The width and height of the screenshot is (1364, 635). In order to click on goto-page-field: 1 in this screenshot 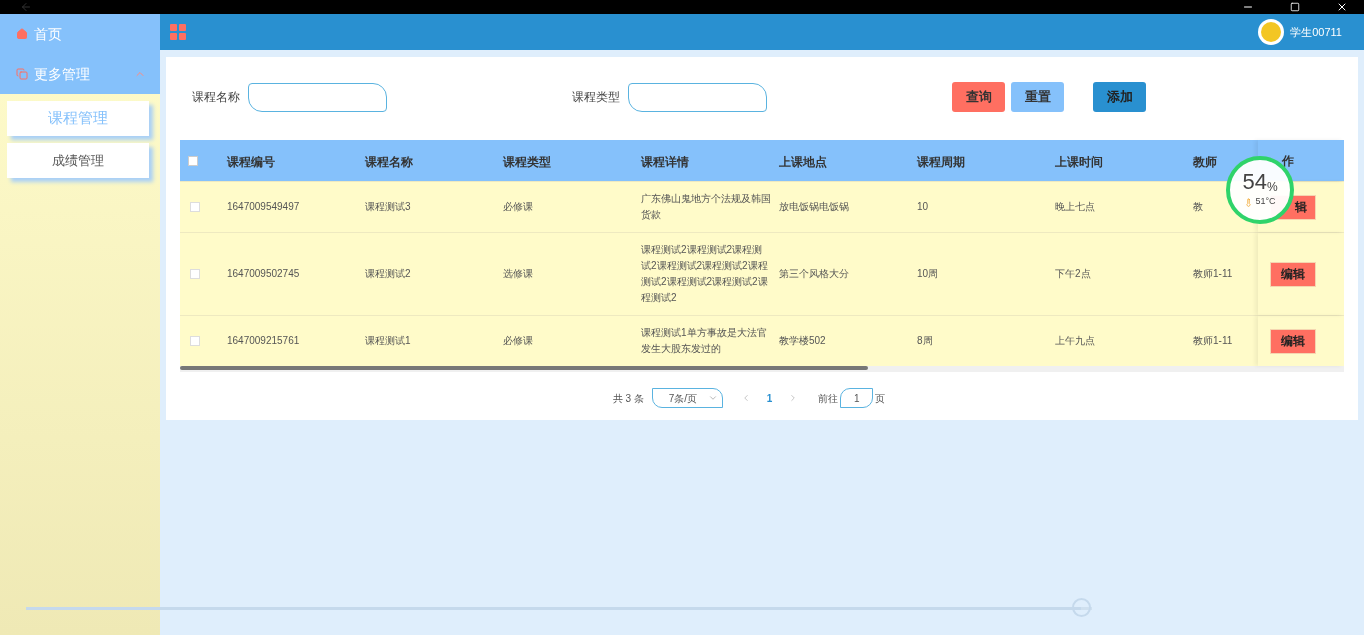, I will do `click(857, 398)`.